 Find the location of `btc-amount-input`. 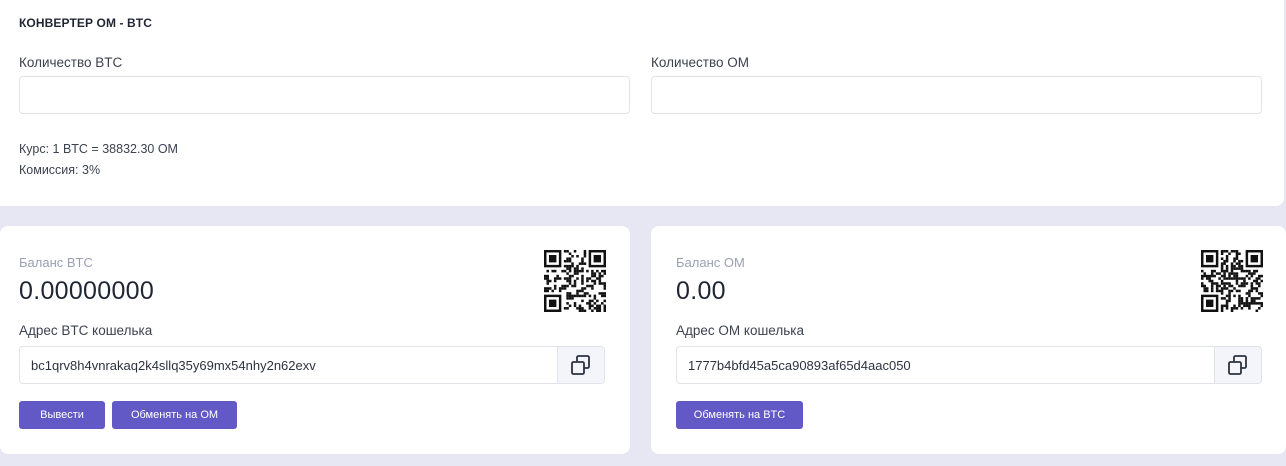

btc-amount-input is located at coordinates (324, 95).